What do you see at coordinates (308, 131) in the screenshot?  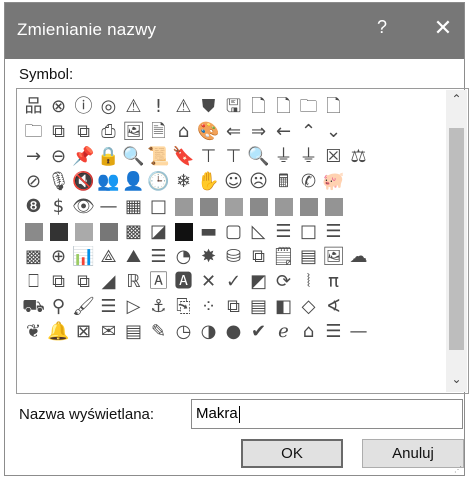 I see `up-chevron-icon: ⌃` at bounding box center [308, 131].